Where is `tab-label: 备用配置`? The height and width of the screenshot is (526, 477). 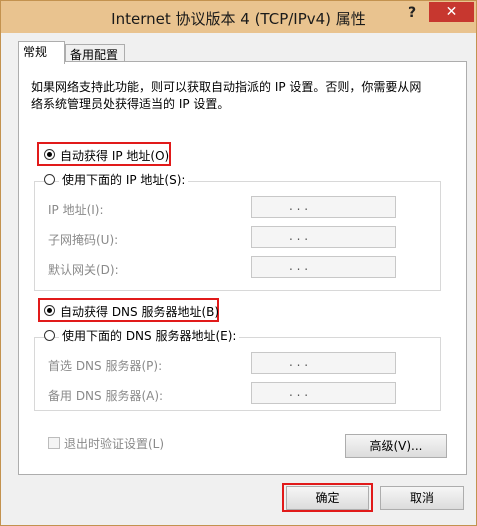 tab-label: 备用配置 is located at coordinates (94, 55).